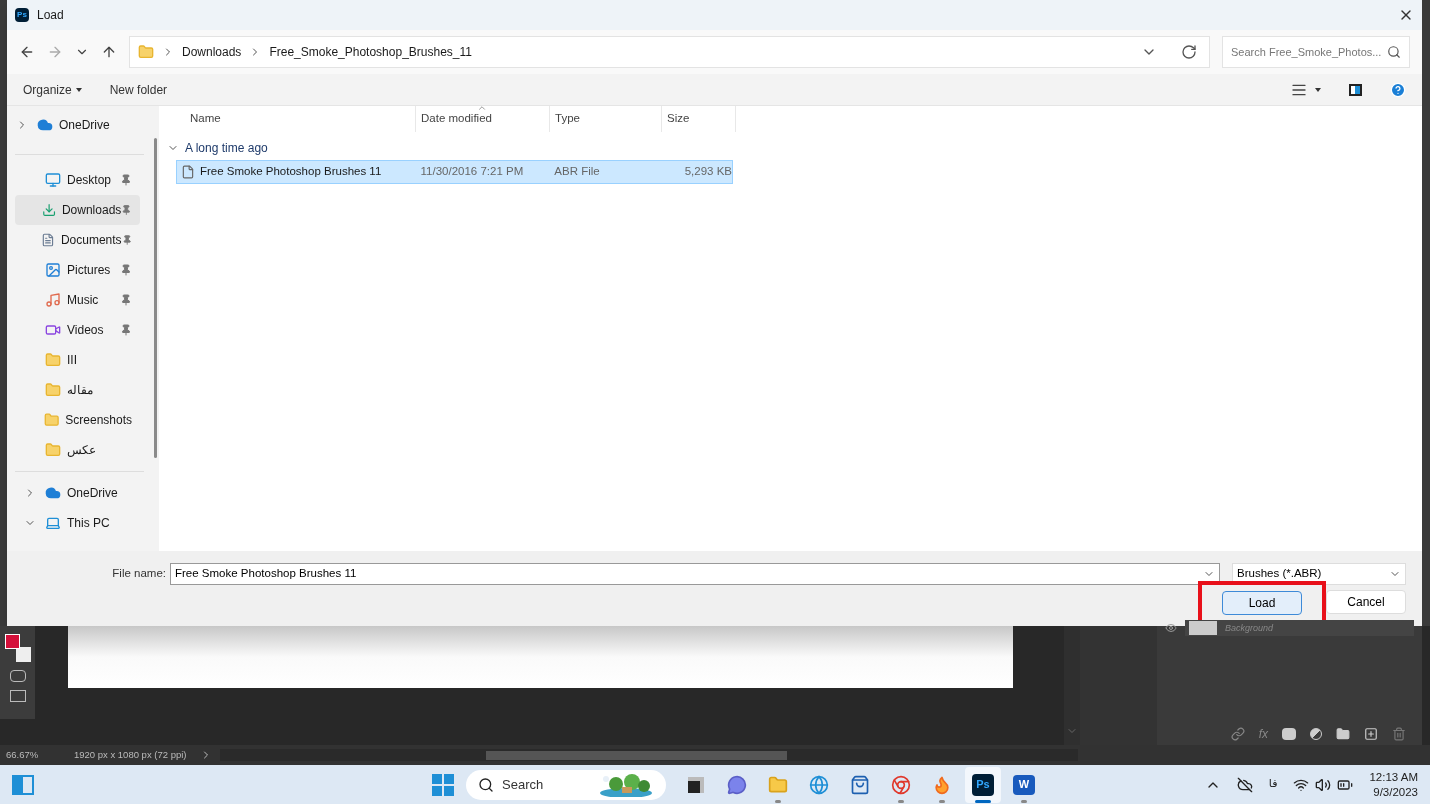 Image resolution: width=1430 pixels, height=804 pixels. What do you see at coordinates (188, 172) in the screenshot?
I see `file-icon` at bounding box center [188, 172].